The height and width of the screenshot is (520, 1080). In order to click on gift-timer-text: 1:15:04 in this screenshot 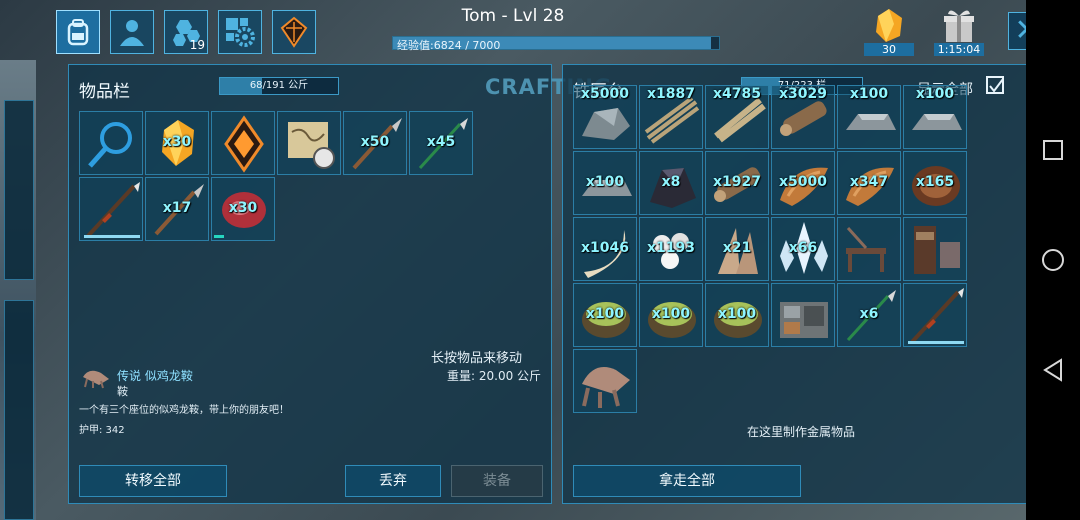, I will do `click(959, 49)`.